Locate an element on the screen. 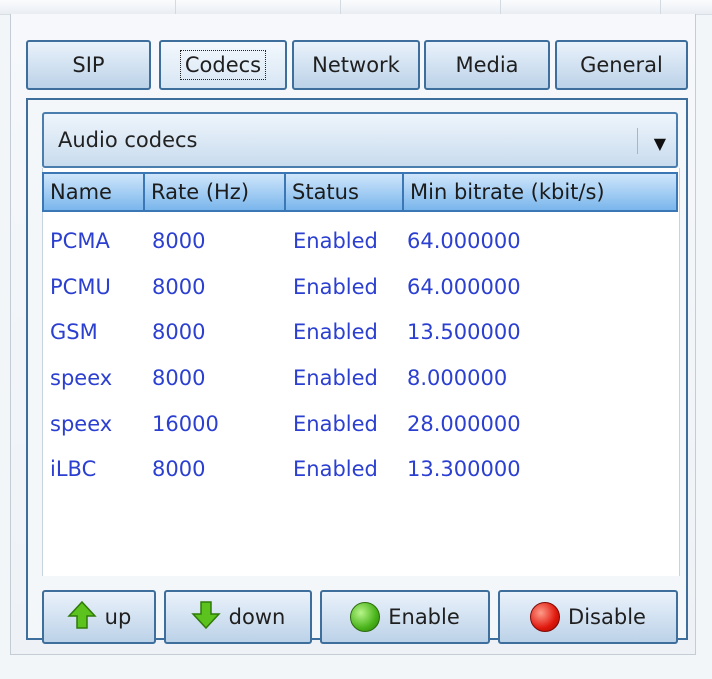 The image size is (712, 679). column-header-status: Status is located at coordinates (344, 192).